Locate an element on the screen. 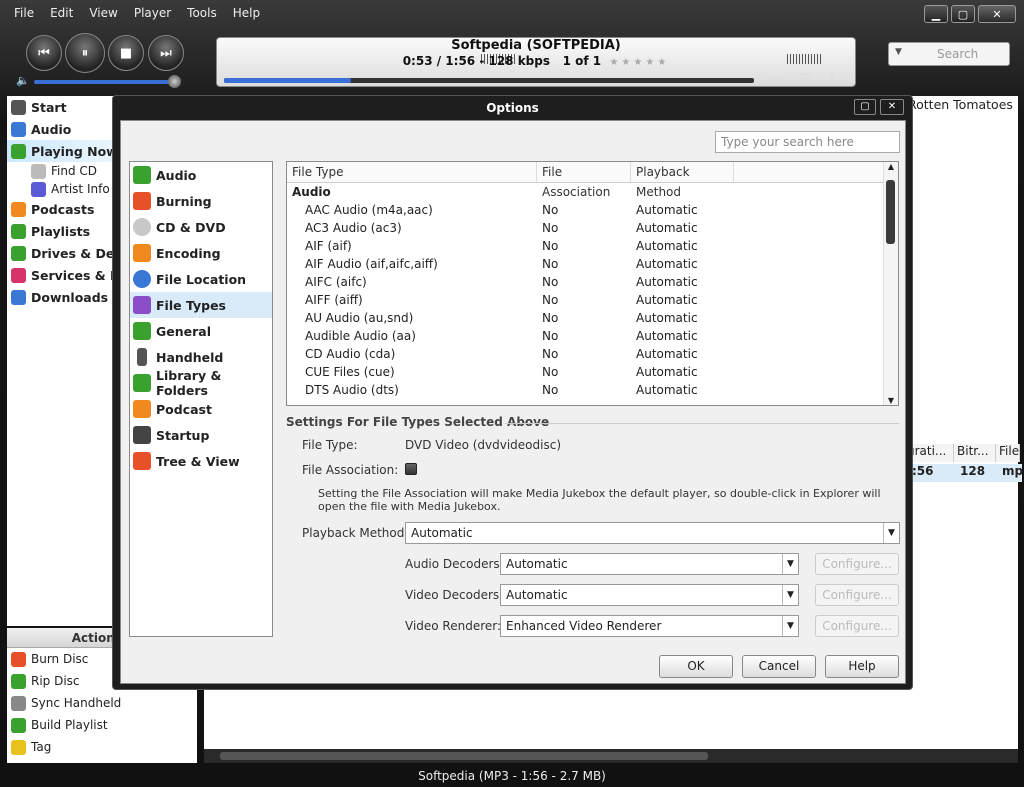 Image resolution: width=1024 pixels, height=787 pixels. video-renderer-label: Video Renderer: is located at coordinates (453, 626).